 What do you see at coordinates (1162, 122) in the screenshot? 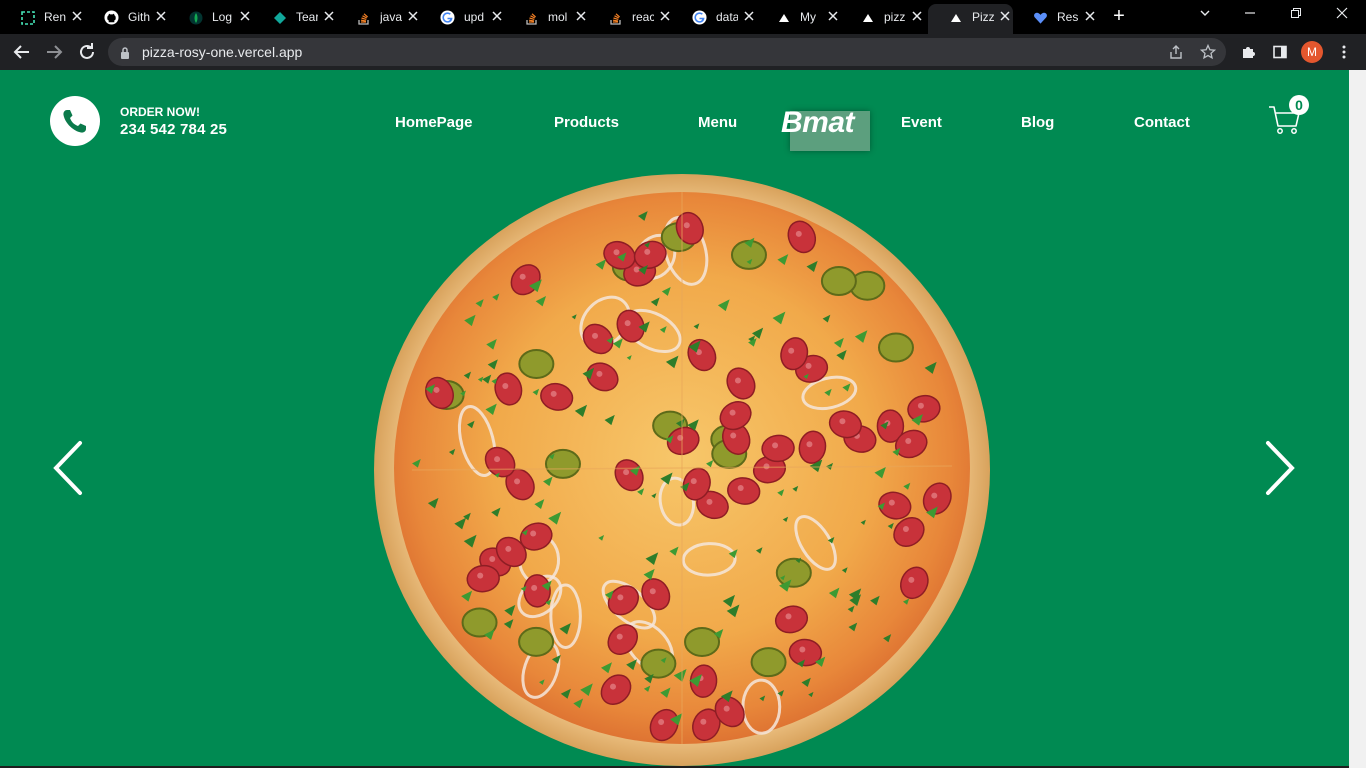
I see `nav-link-contact: Contact` at bounding box center [1162, 122].